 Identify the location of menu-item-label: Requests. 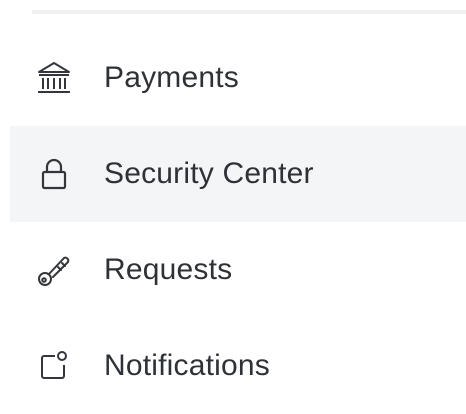
(168, 269).